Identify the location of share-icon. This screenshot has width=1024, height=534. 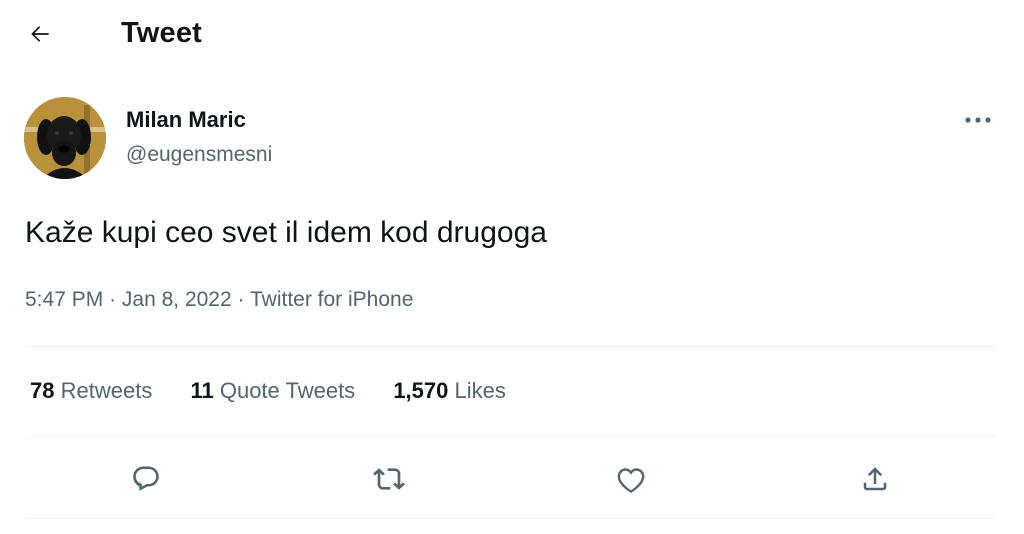
(875, 479).